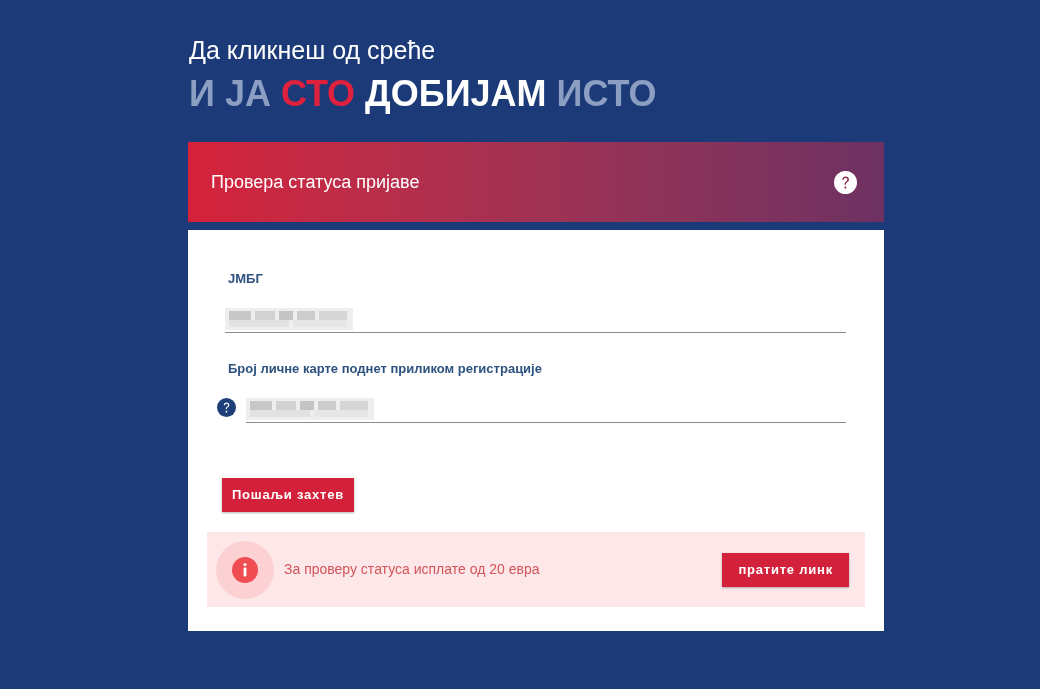 This screenshot has height=689, width=1040. Describe the element at coordinates (385, 369) in the screenshot. I see `field-label: Број личне карте поднет приликом регистрације` at that location.